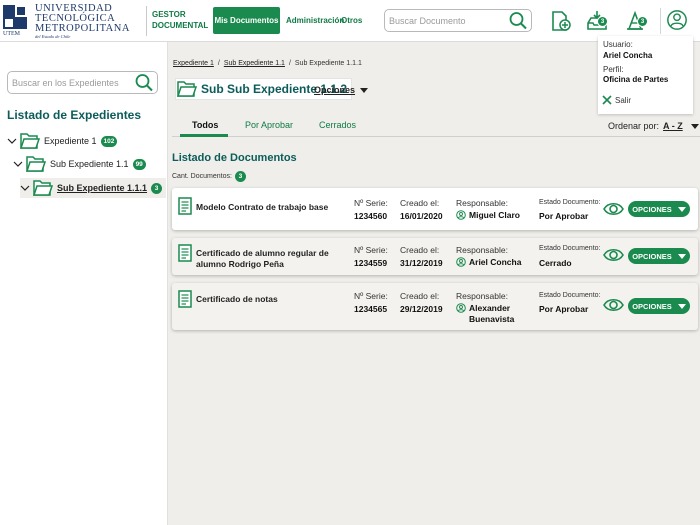 Image resolution: width=700 pixels, height=525 pixels. I want to click on active-tab-indicator, so click(204, 135).